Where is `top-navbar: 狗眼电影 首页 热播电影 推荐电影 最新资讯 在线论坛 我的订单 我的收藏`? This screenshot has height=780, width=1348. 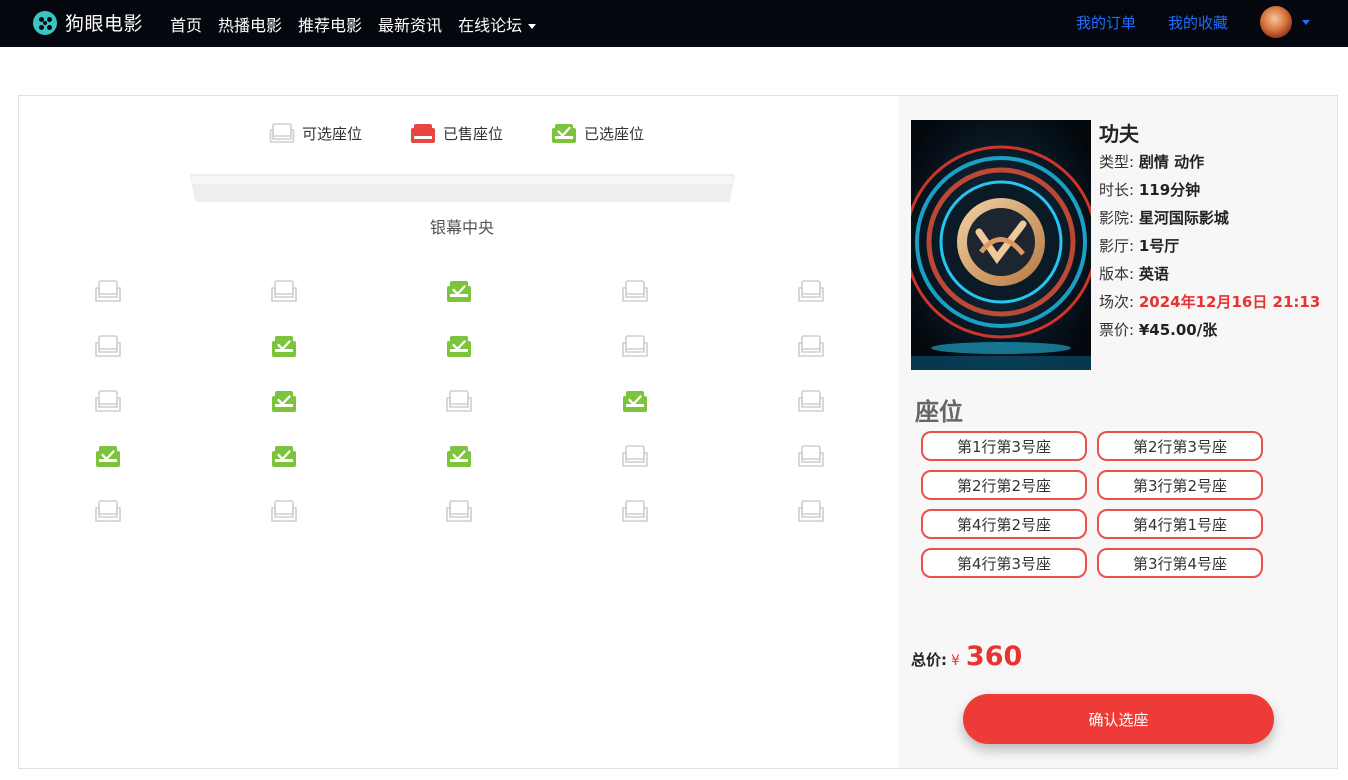 top-navbar: 狗眼电影 首页 热播电影 推荐电影 最新资讯 在线论坛 我的订单 我的收藏 is located at coordinates (674, 23).